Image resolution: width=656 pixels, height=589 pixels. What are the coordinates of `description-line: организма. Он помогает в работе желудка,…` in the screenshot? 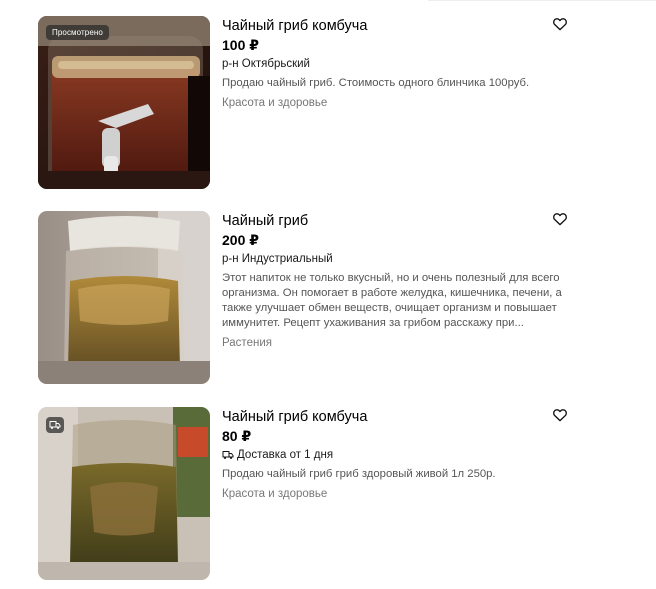 It's located at (392, 293).